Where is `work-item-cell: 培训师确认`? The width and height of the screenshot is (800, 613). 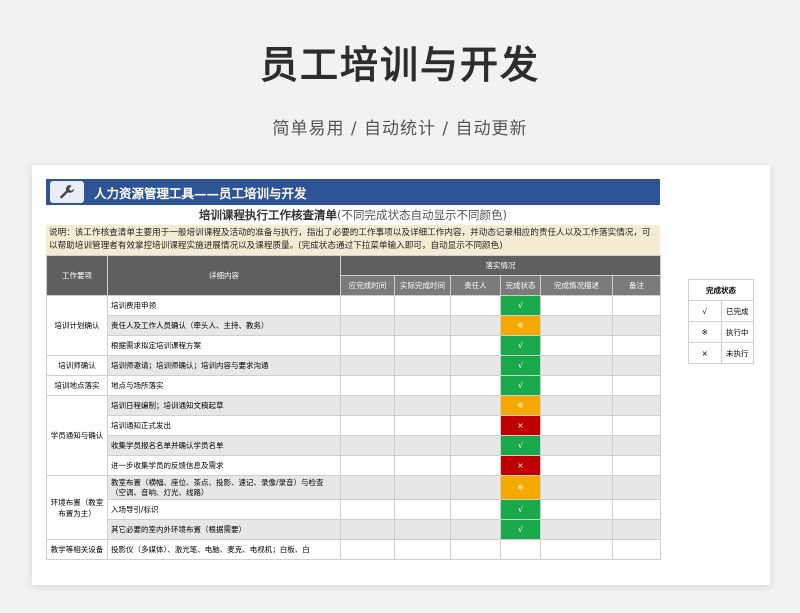
work-item-cell: 培训师确认 is located at coordinates (77, 365).